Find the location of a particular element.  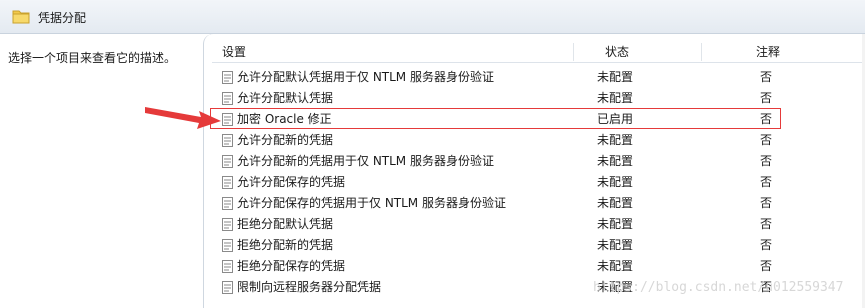

folder-icon is located at coordinates (21, 17).